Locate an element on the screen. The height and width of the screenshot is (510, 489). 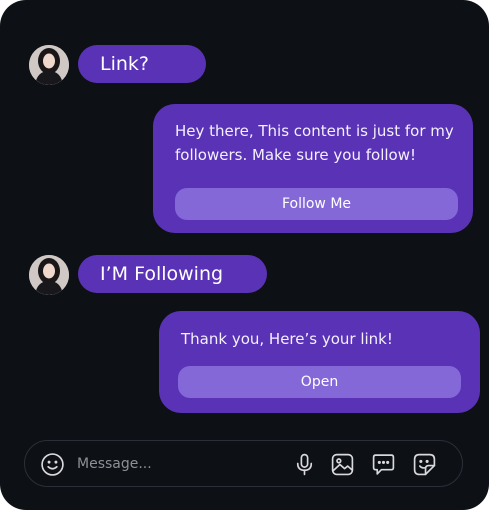
outgoing-message: Thank you, Here’s your link! Open is located at coordinates (319, 362).